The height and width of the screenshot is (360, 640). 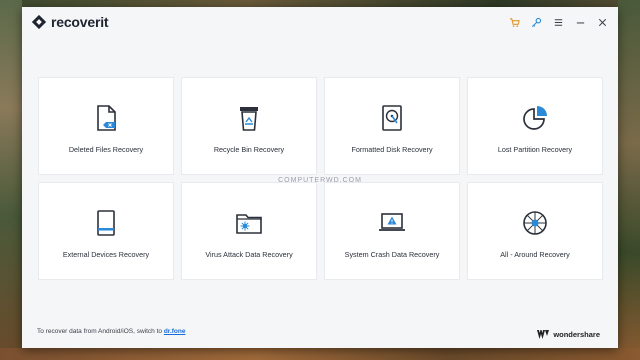 I want to click on card-label: Virus Attack Data Recovery, so click(x=249, y=254).